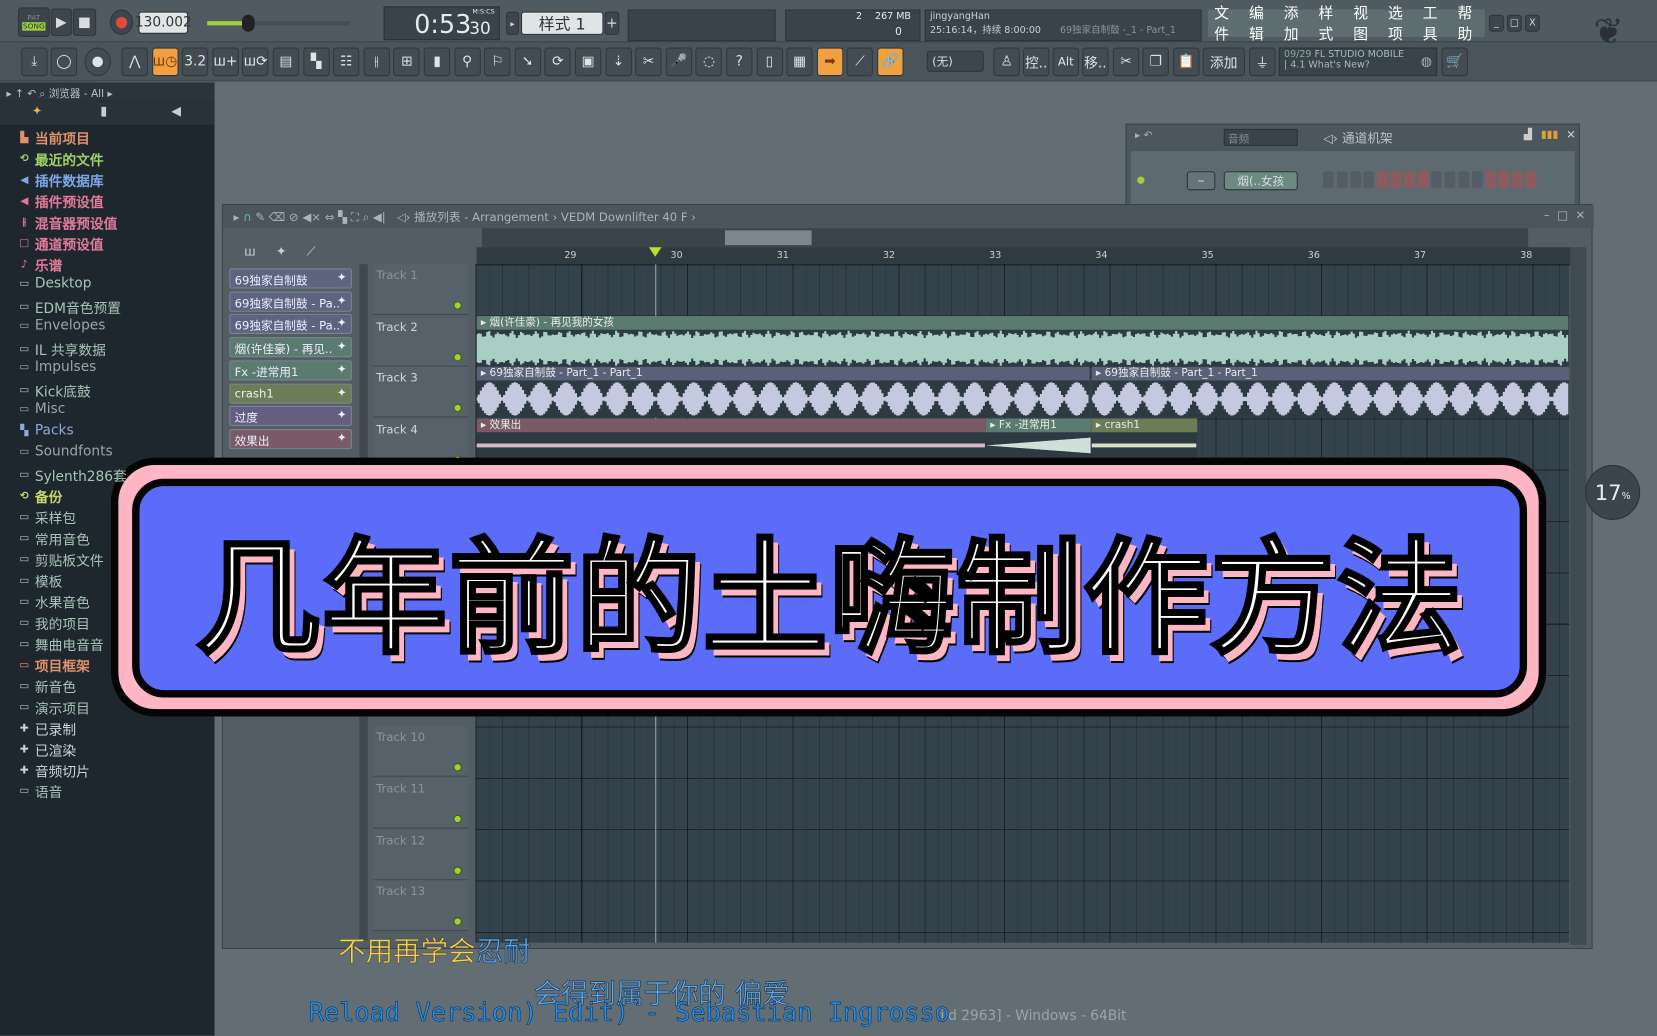 The image size is (1657, 1036). Describe the element at coordinates (195, 62) in the screenshot. I see `step-edit-icon: 3.2` at that location.